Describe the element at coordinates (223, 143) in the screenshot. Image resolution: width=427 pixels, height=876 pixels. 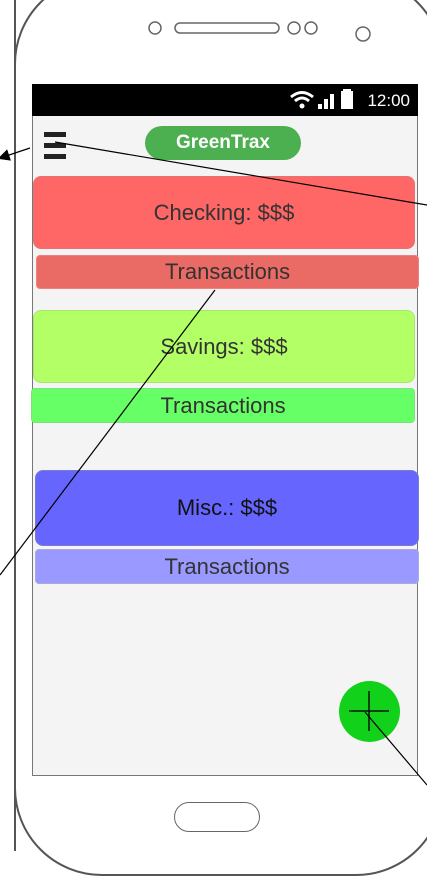
I see `app-title: GreenTrax` at that location.